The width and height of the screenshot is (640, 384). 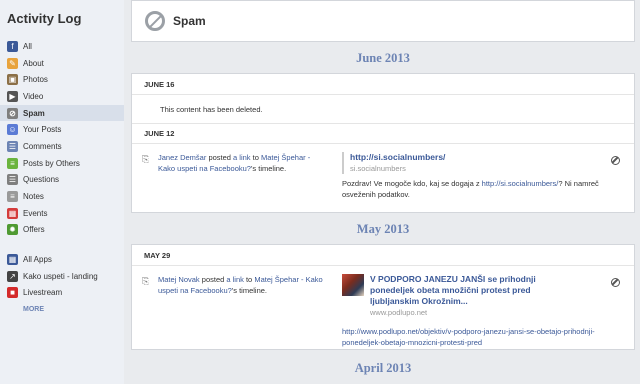 What do you see at coordinates (12, 260) in the screenshot?
I see `apps-icon: ▦` at bounding box center [12, 260].